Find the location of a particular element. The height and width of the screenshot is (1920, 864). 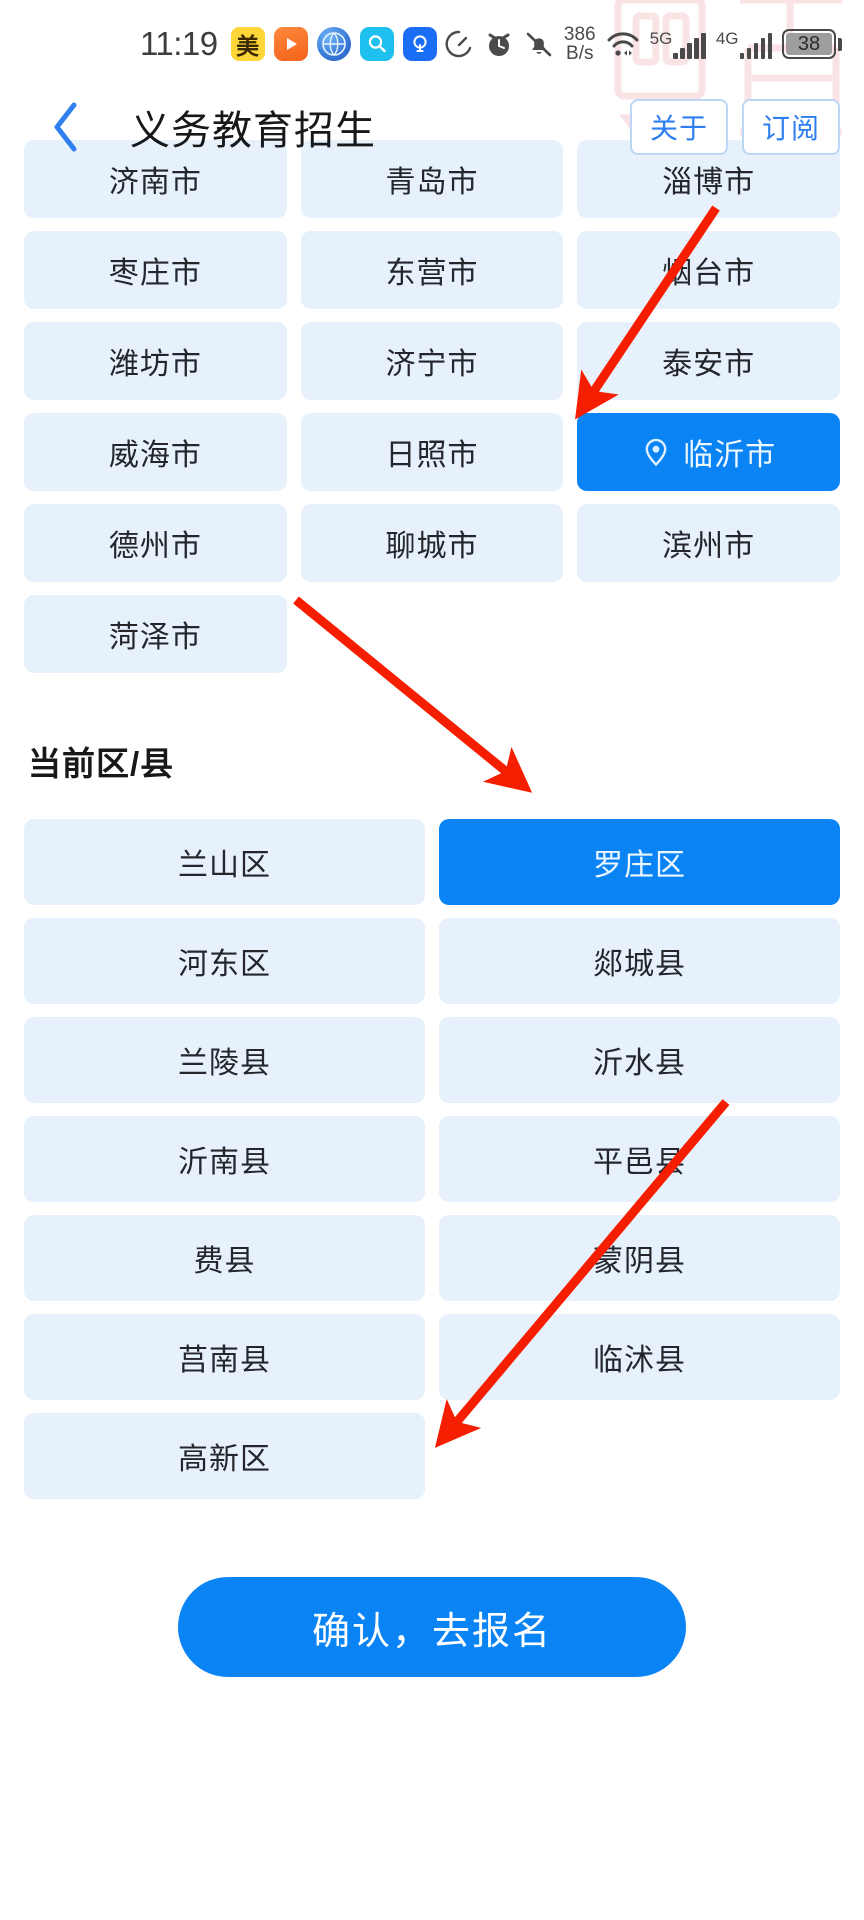

city-chip-label: 烟台市 is located at coordinates (709, 273).